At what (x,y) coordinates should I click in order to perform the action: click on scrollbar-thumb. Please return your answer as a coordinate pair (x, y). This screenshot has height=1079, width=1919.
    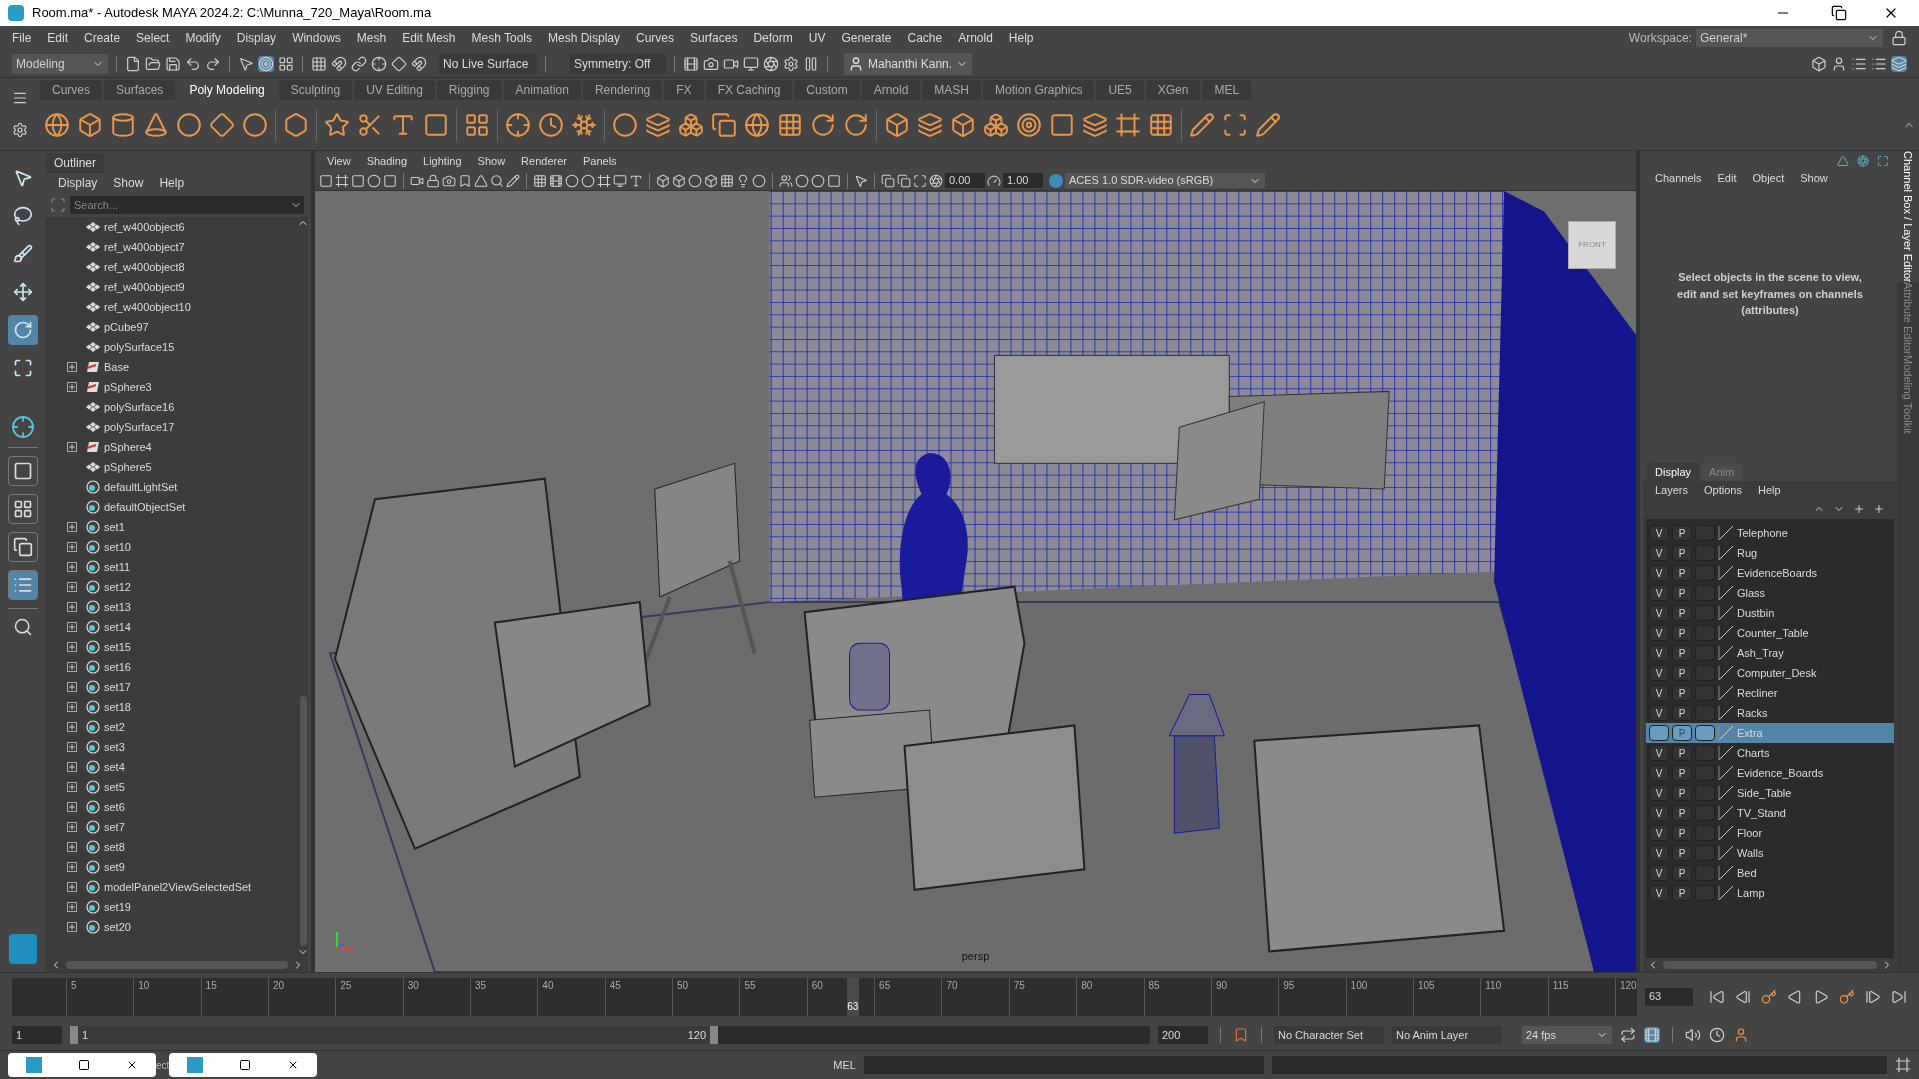
    Looking at the image, I should click on (303, 821).